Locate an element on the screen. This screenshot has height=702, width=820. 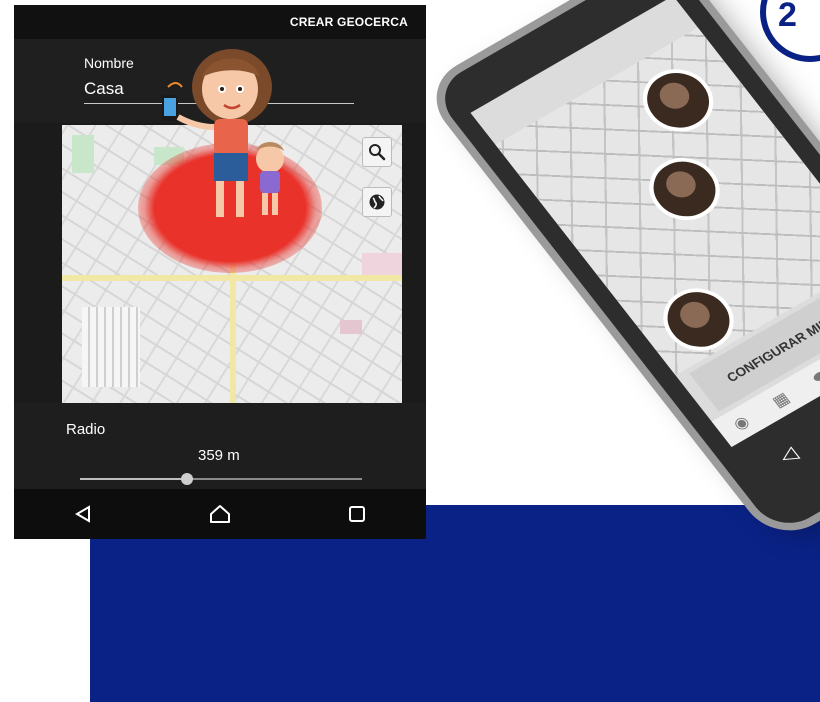
home-icon is located at coordinates (219, 514).